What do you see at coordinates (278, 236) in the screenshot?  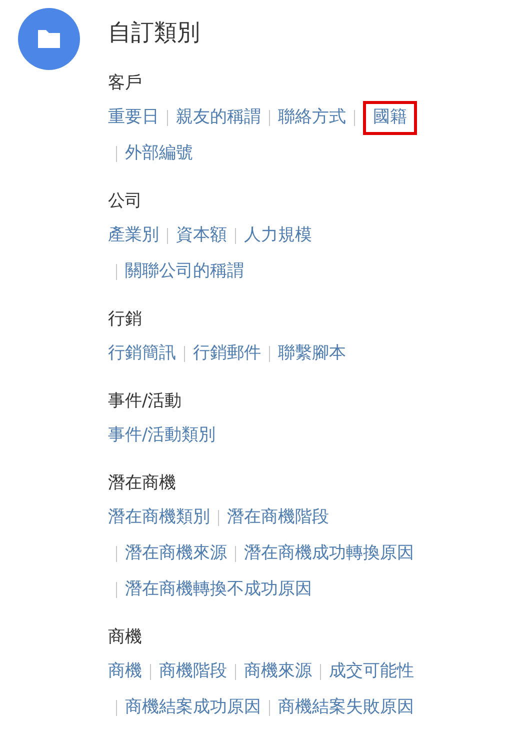 I see `category-link: 人力規模` at bounding box center [278, 236].